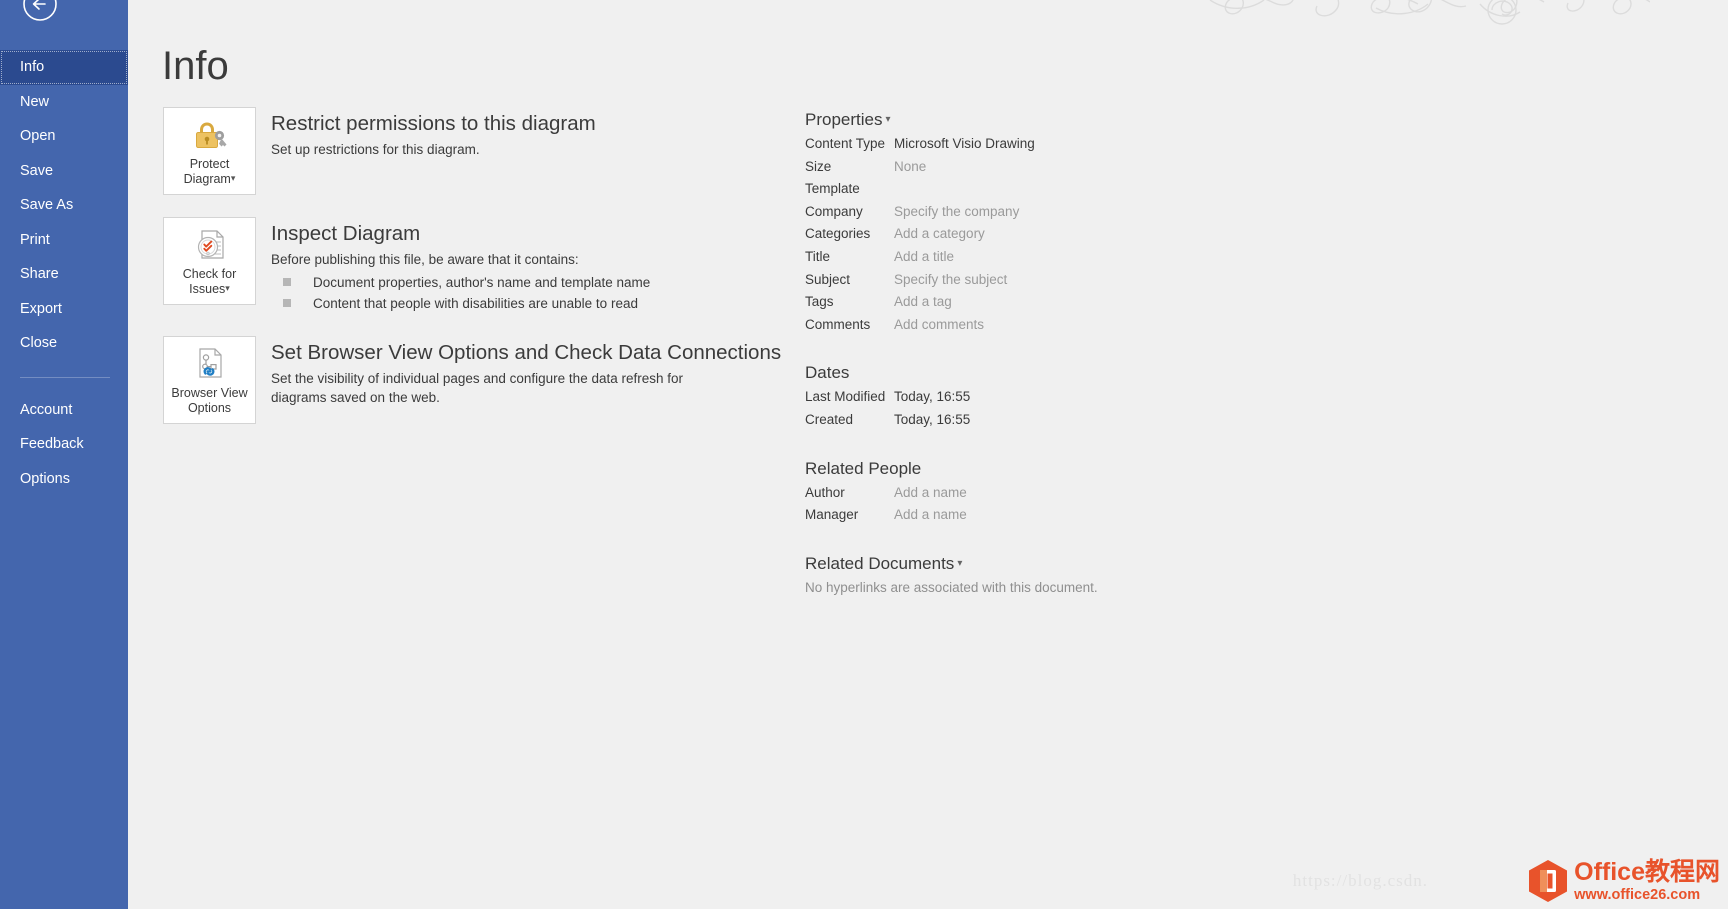 The image size is (1728, 909). What do you see at coordinates (209, 151) in the screenshot?
I see `protect-diagram-button: Protect Diagram▾` at bounding box center [209, 151].